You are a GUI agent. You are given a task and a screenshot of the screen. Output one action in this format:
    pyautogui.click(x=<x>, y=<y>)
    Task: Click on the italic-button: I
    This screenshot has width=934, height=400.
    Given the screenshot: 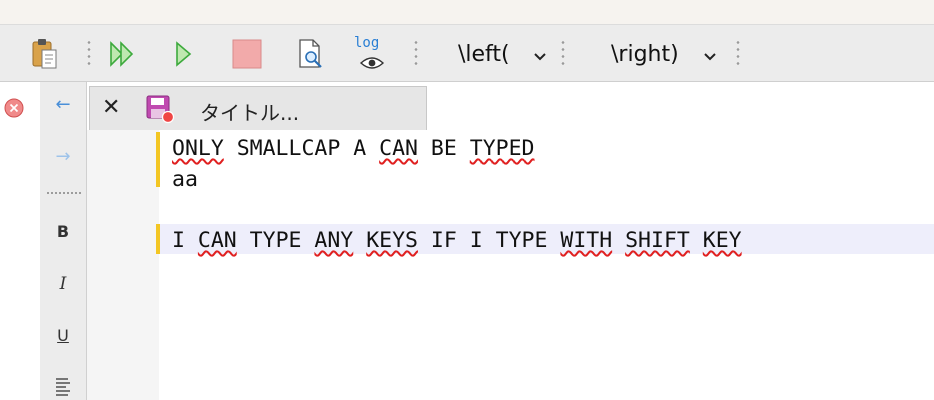 What is the action you would take?
    pyautogui.click(x=63, y=284)
    